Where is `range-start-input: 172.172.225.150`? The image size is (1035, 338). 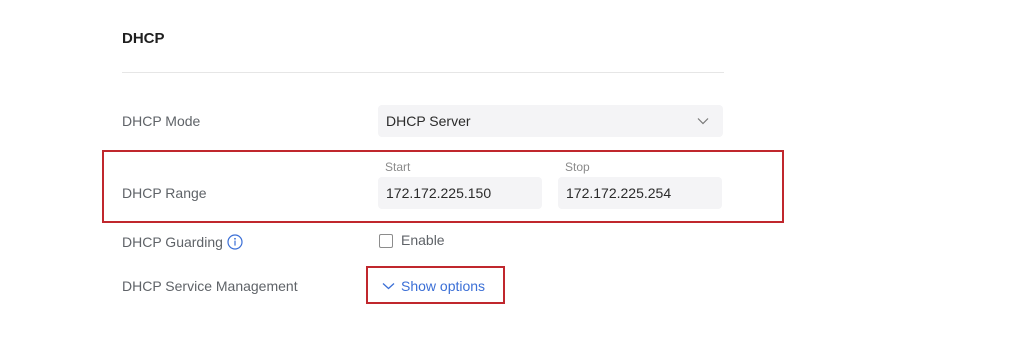 range-start-input: 172.172.225.150 is located at coordinates (460, 193).